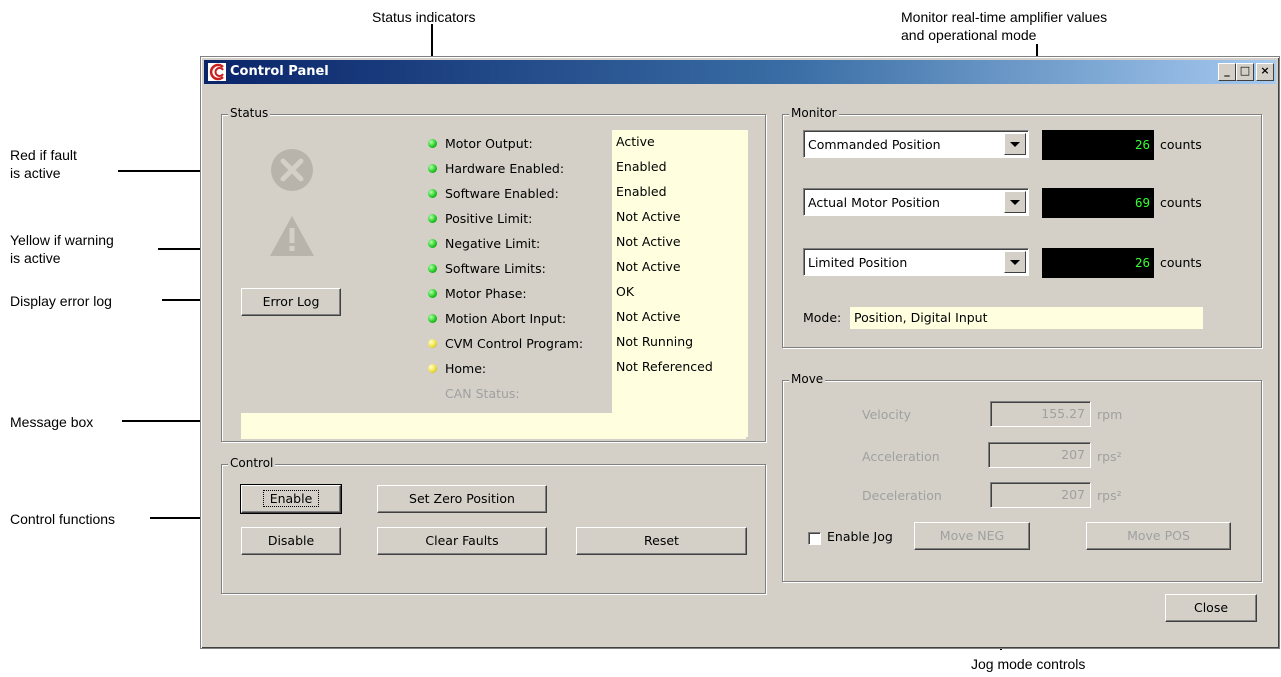 This screenshot has height=677, width=1281. Describe the element at coordinates (901, 456) in the screenshot. I see `acceleration-label: Acceleration` at that location.